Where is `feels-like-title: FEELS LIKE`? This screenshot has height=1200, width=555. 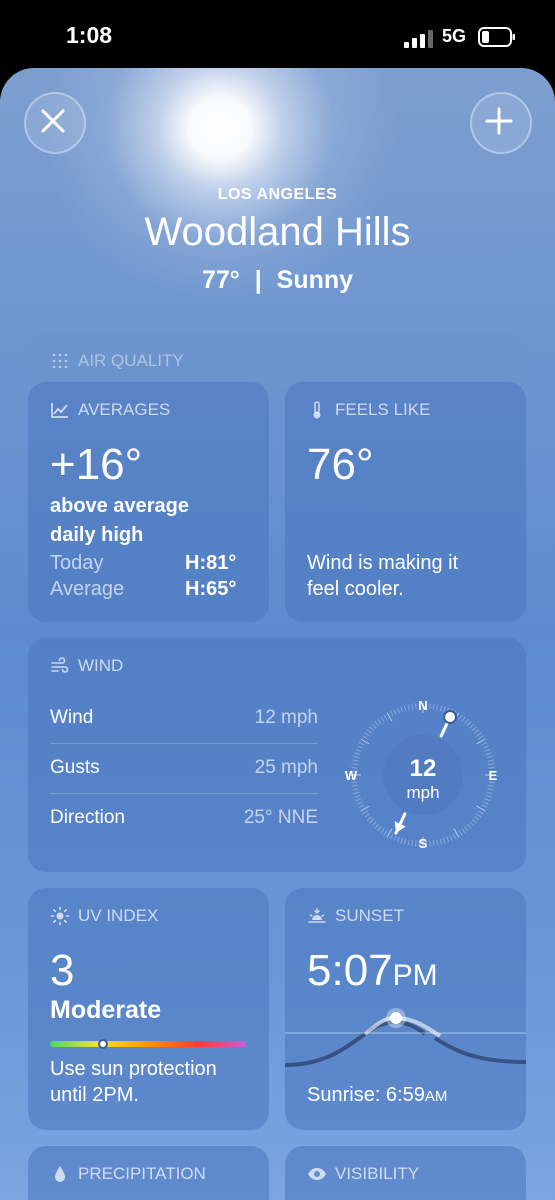 feels-like-title: FEELS LIKE is located at coordinates (383, 409).